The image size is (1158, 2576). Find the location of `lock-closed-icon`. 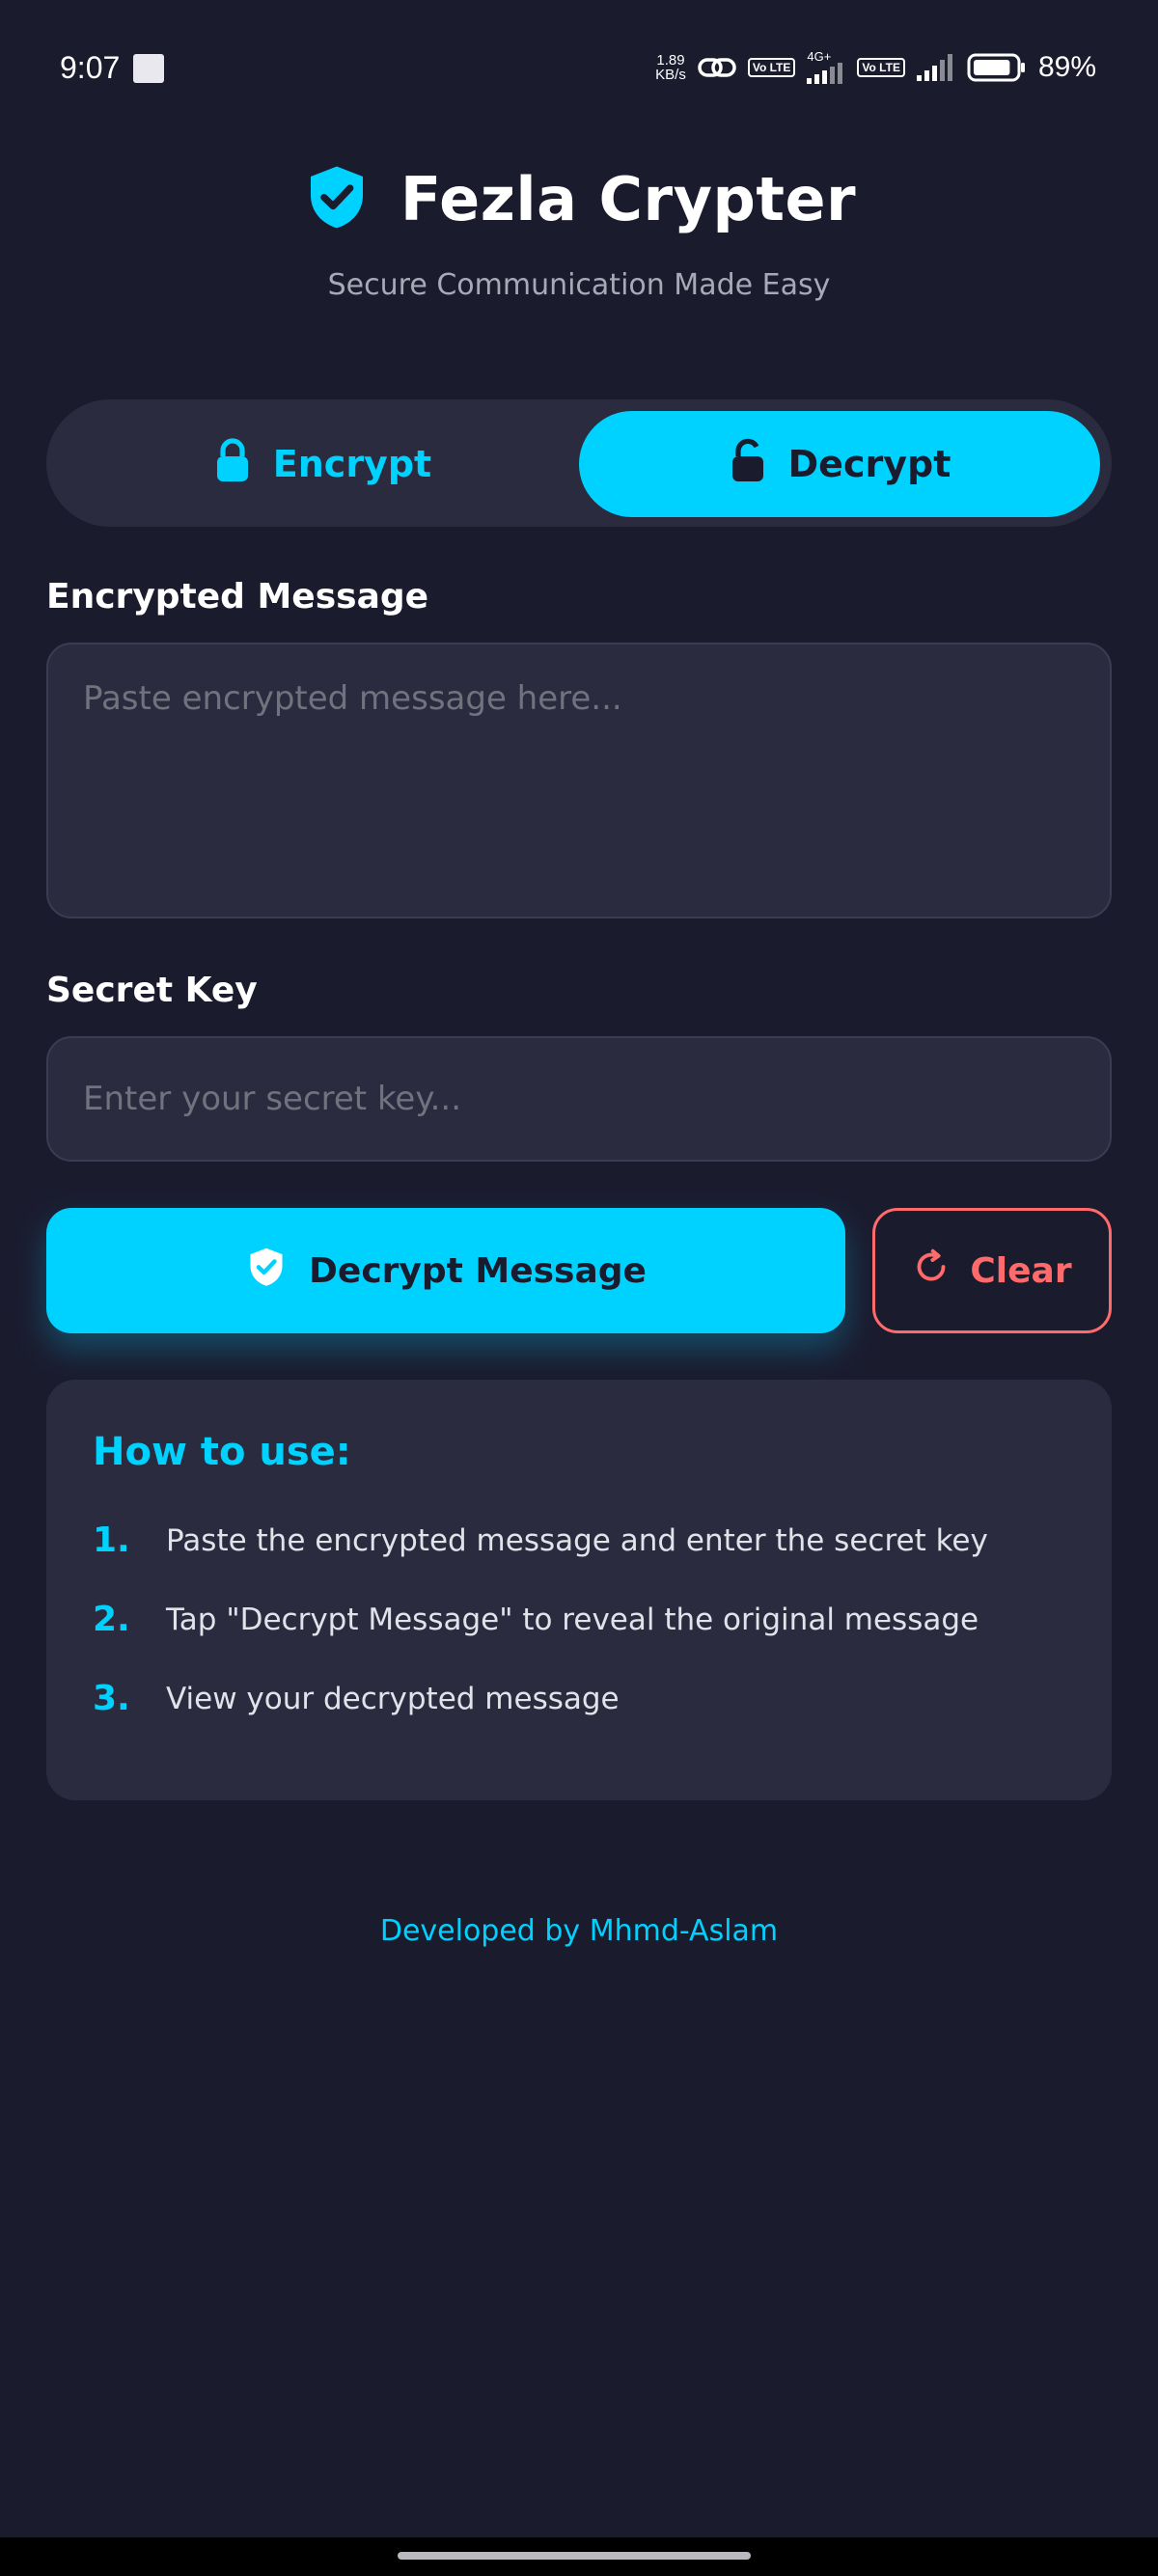

lock-closed-icon is located at coordinates (232, 465).